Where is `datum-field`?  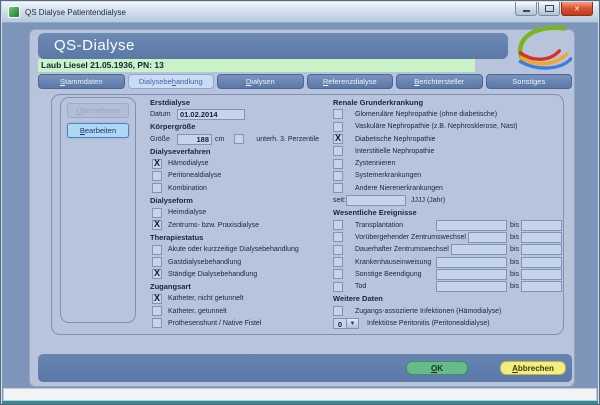 datum-field is located at coordinates (211, 114).